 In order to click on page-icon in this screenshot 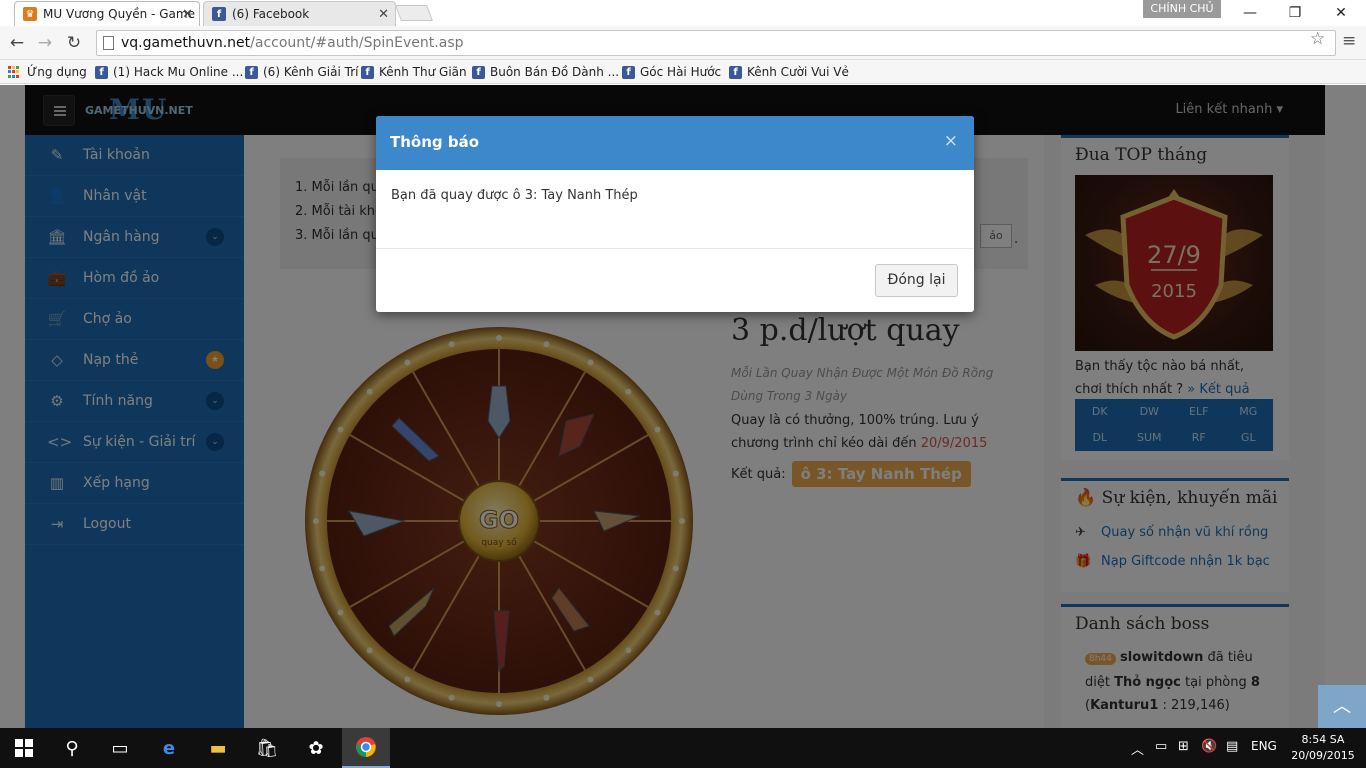, I will do `click(108, 43)`.